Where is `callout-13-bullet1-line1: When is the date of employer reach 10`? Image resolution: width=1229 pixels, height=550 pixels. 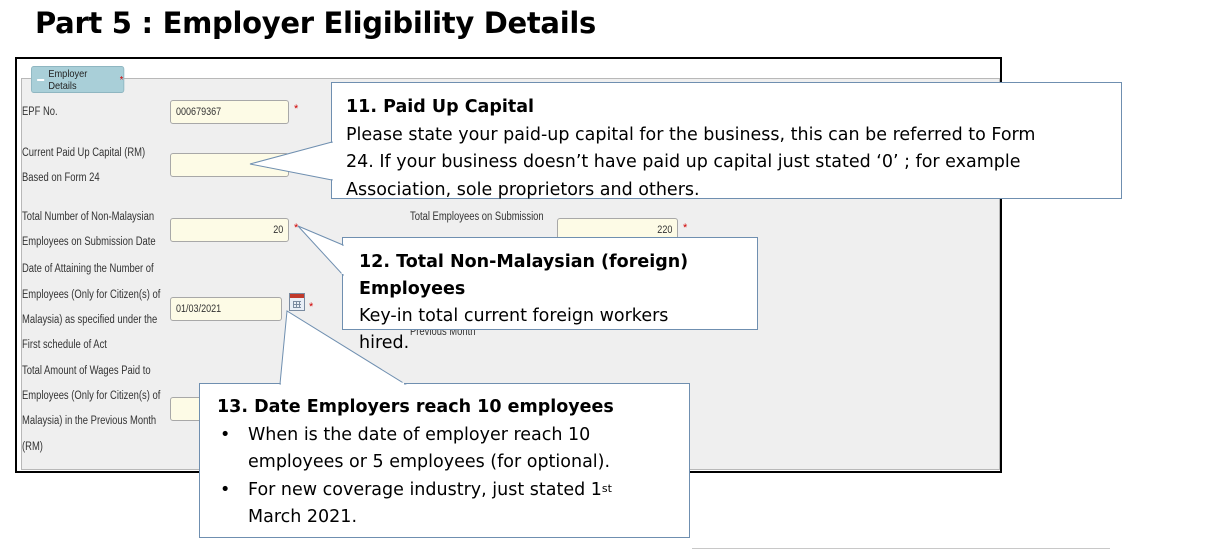 callout-13-bullet1-line1: When is the date of employer reach 10 is located at coordinates (419, 434).